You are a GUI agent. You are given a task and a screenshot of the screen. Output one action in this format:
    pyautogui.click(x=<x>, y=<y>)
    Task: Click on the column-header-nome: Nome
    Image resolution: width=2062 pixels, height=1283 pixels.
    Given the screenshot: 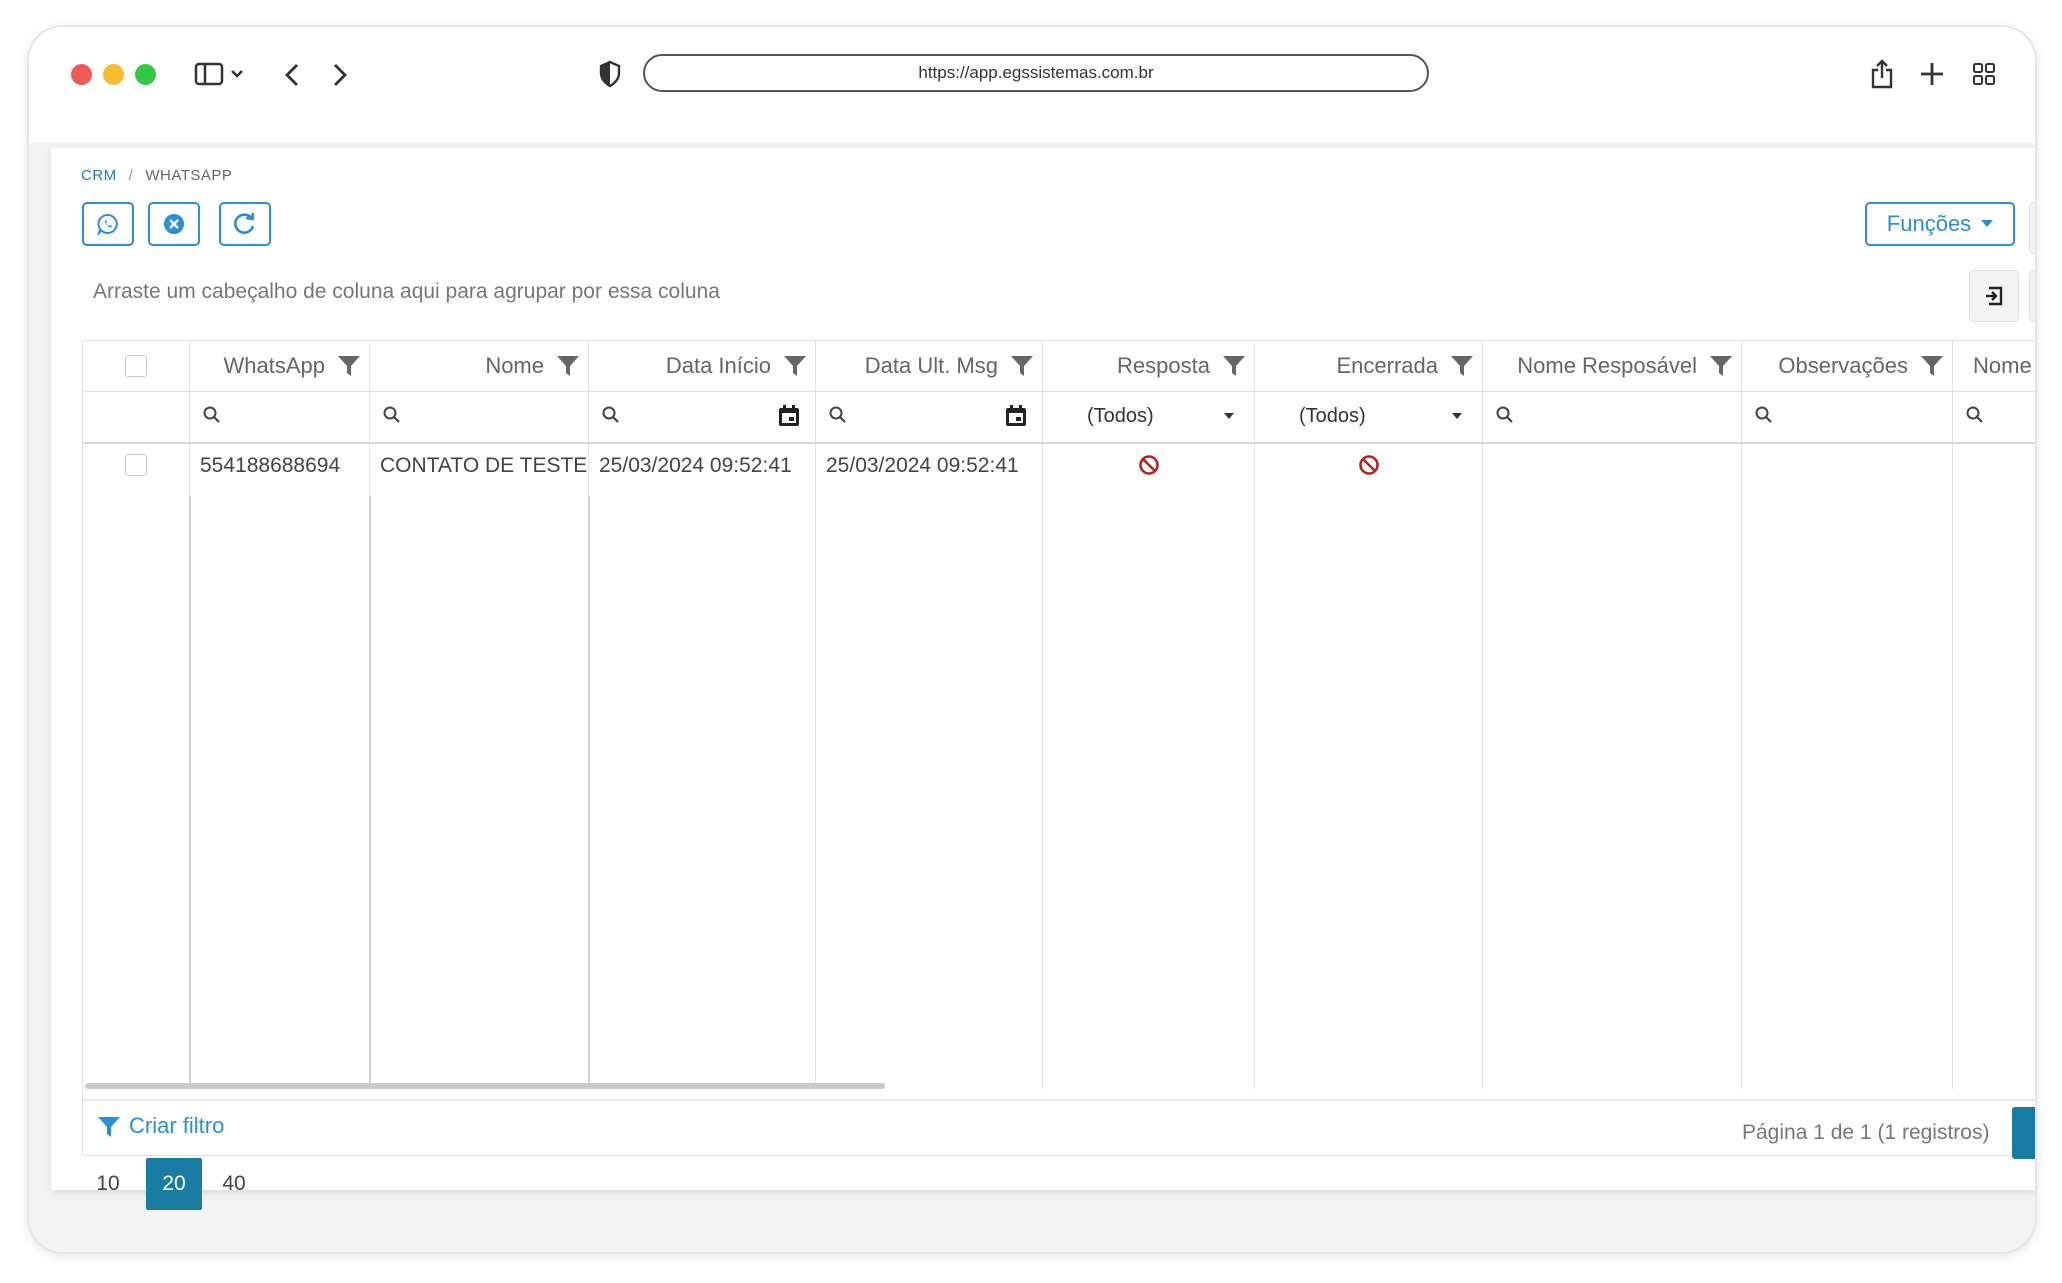 What is the action you would take?
    pyautogui.click(x=479, y=366)
    